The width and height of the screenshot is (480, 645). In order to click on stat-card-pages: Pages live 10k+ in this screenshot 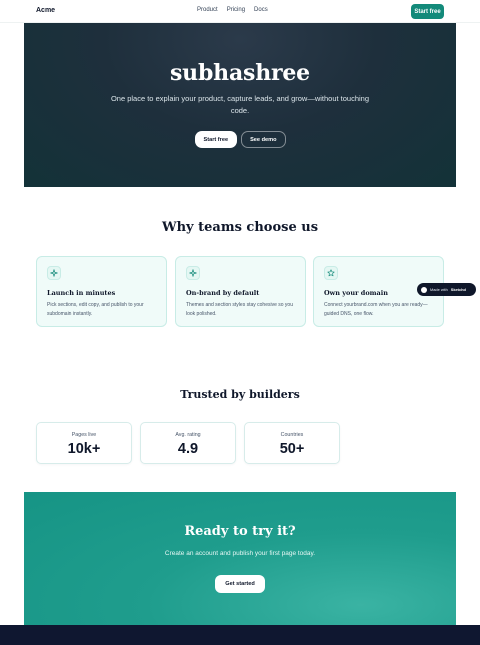, I will do `click(84, 443)`.